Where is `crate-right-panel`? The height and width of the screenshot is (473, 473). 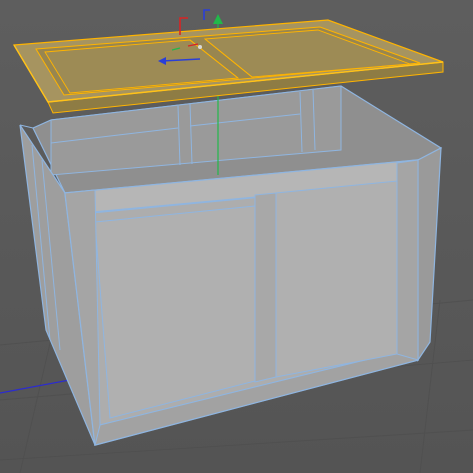 crate-right-panel is located at coordinates (336, 279).